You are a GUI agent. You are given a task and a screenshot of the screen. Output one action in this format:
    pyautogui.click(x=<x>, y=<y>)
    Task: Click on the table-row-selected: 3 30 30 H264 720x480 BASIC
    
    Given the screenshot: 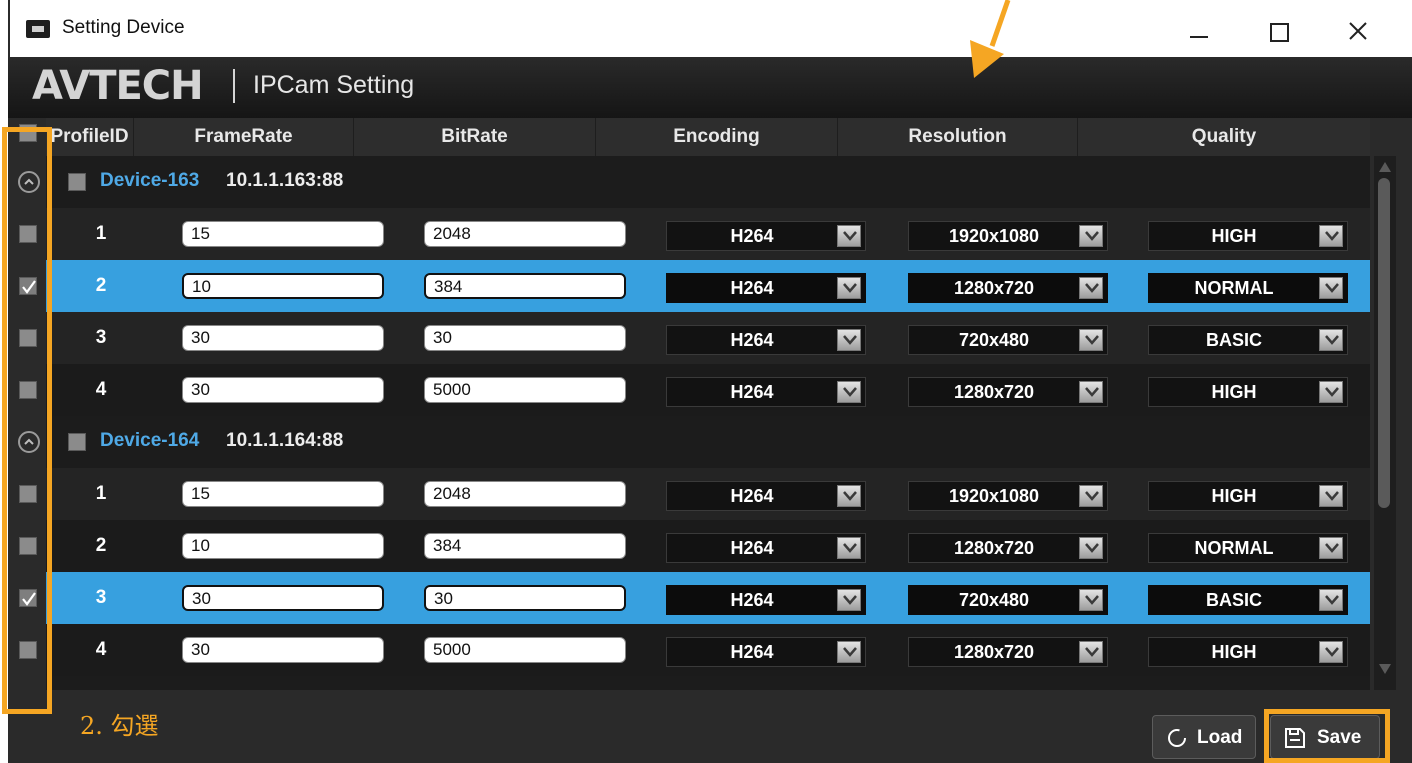 What is the action you would take?
    pyautogui.click(x=708, y=598)
    